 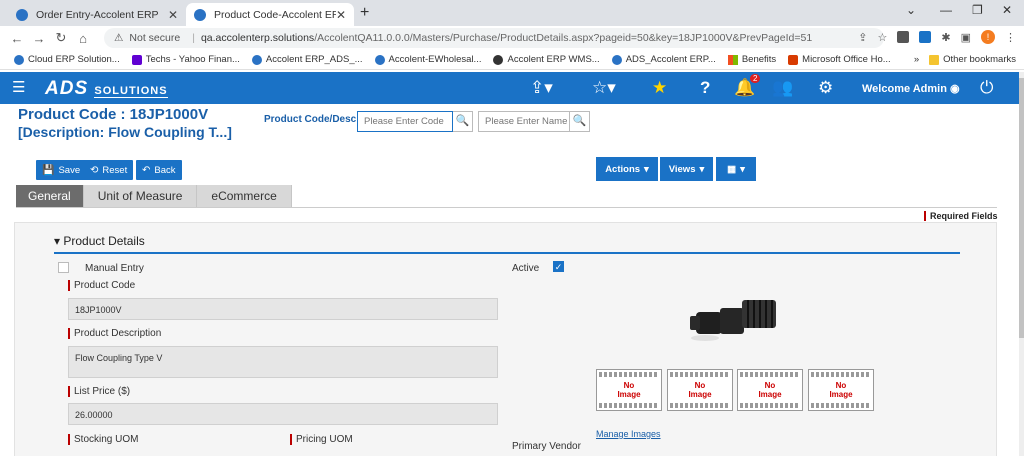 What do you see at coordinates (256, 59) in the screenshot?
I see `accolent-icon` at bounding box center [256, 59].